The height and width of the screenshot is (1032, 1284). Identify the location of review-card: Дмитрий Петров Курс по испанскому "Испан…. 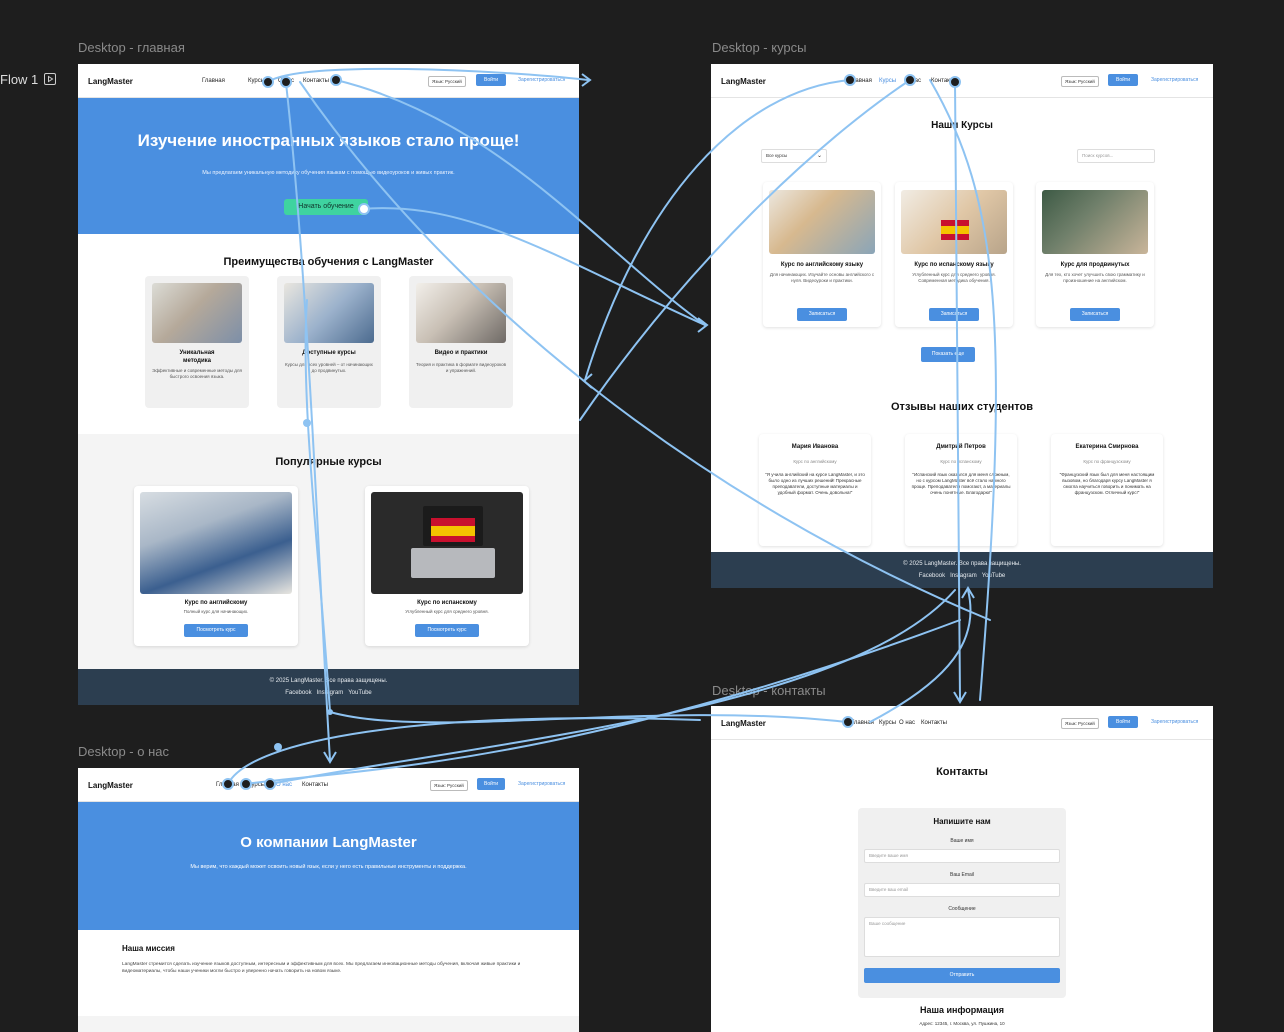
(961, 490).